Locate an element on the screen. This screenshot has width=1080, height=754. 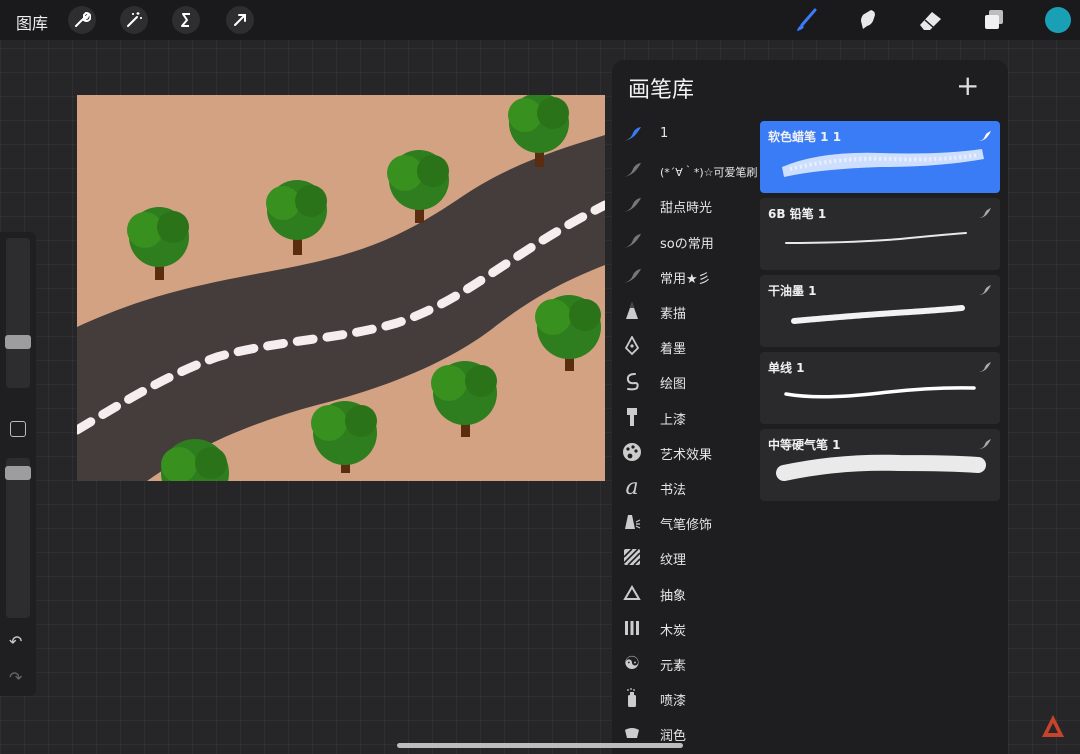
texture-icon is located at coordinates (632, 557).